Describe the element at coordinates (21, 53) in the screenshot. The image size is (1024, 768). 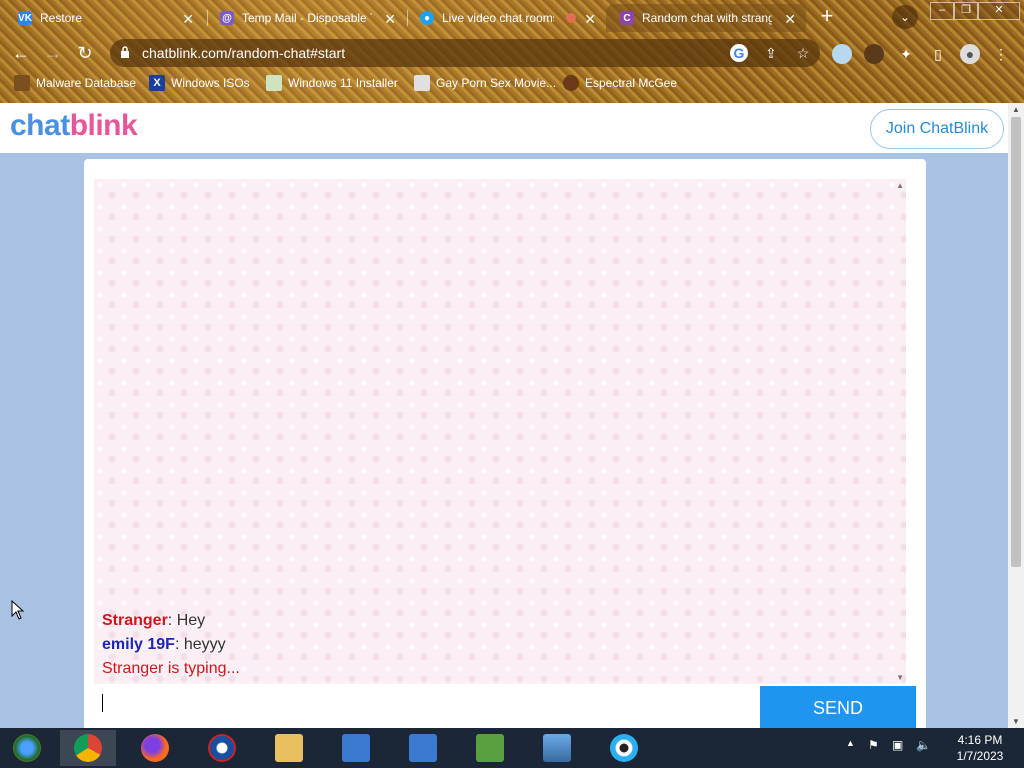
I see `back-icon: ←` at that location.